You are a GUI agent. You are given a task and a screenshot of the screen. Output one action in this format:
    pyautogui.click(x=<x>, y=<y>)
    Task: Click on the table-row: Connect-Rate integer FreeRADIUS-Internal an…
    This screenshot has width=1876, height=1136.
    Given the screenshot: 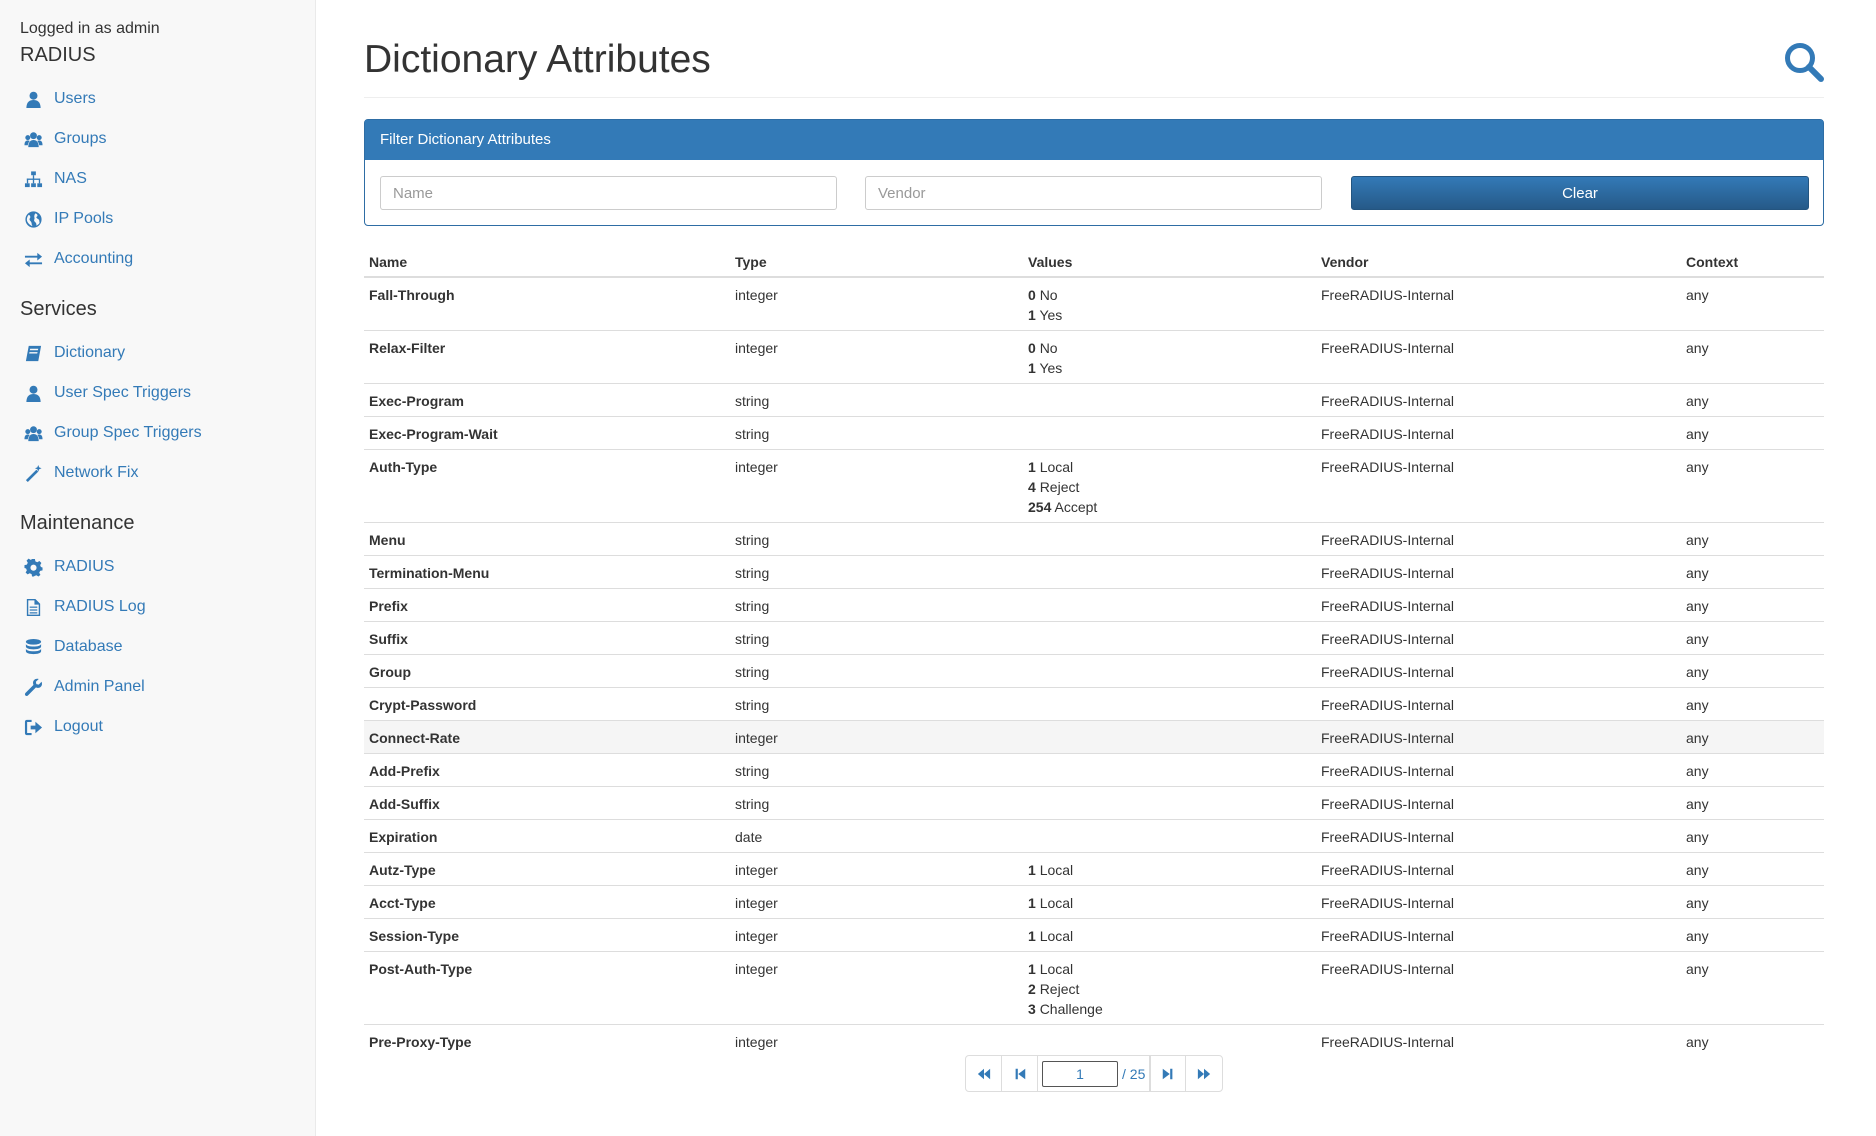 What is the action you would take?
    pyautogui.click(x=1094, y=737)
    